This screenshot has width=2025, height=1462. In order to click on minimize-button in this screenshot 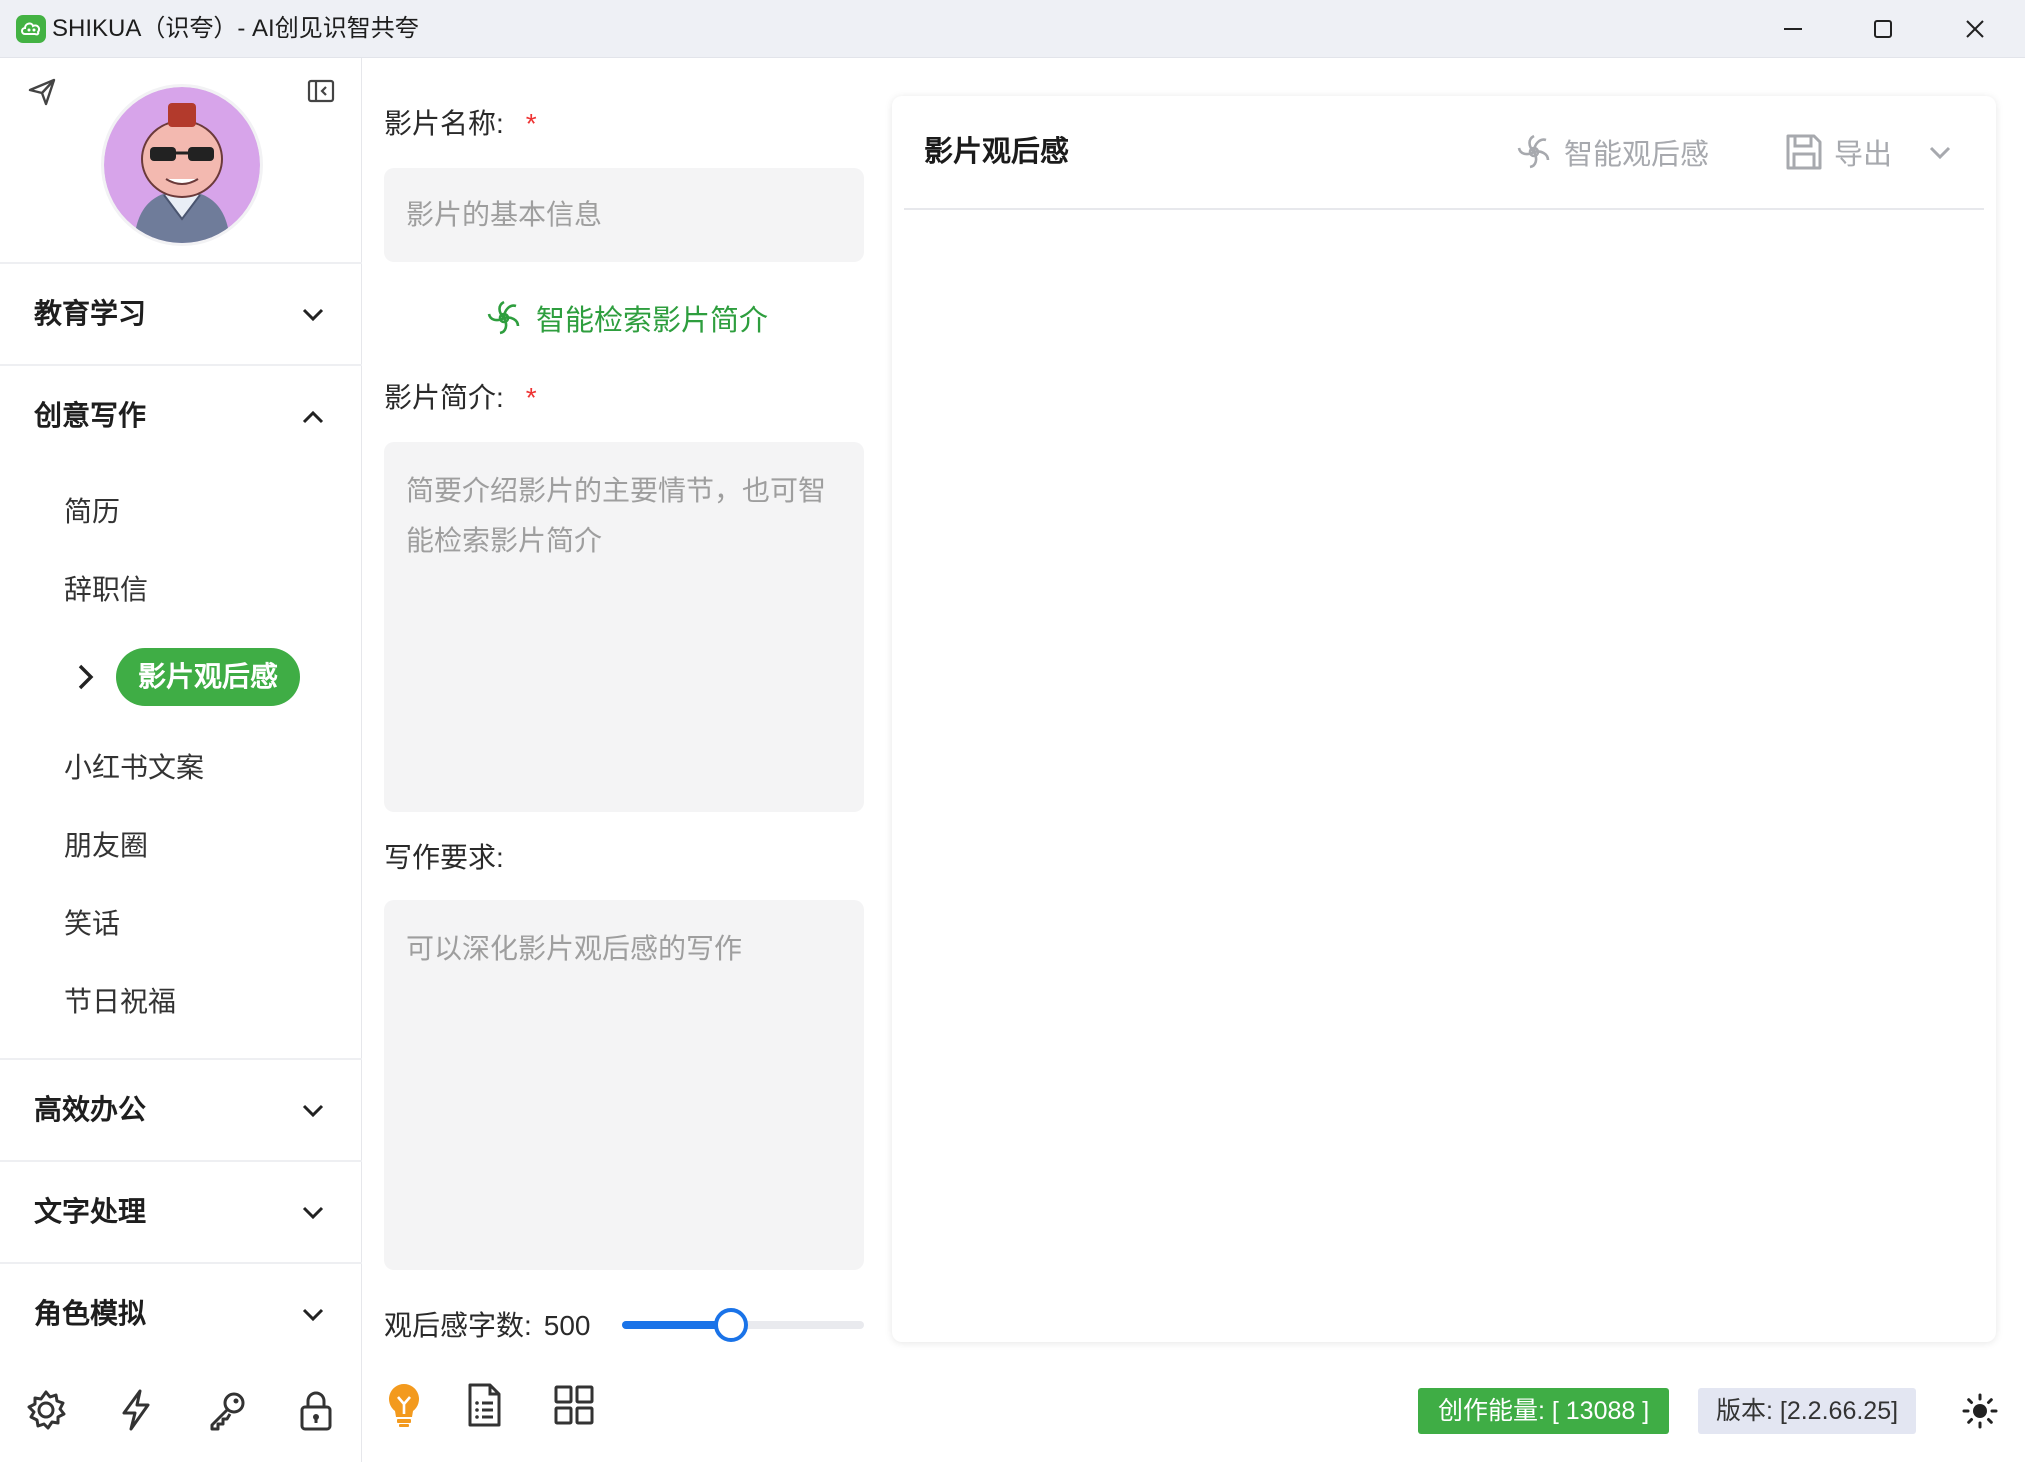, I will do `click(1793, 29)`.